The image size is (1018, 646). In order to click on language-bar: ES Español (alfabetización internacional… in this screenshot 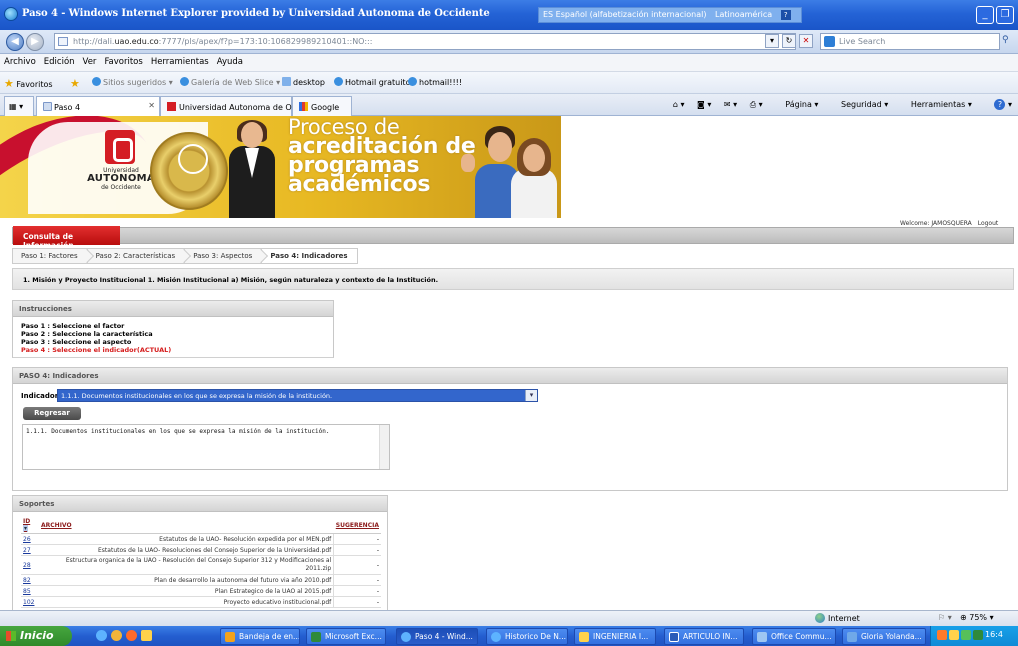, I will do `click(670, 15)`.